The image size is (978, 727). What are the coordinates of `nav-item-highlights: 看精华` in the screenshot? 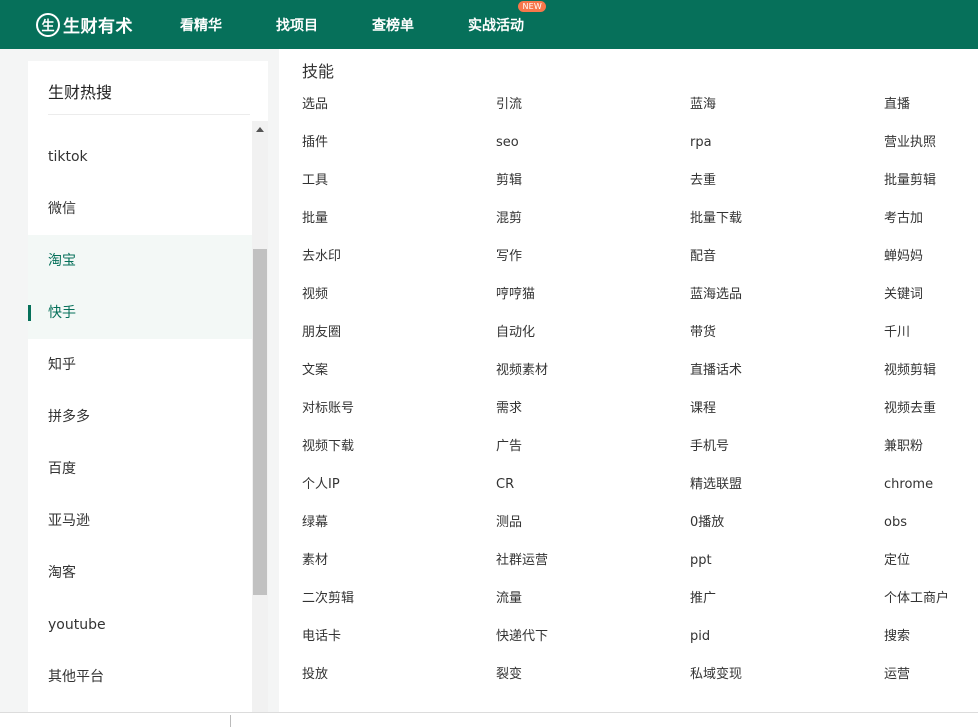 It's located at (201, 25).